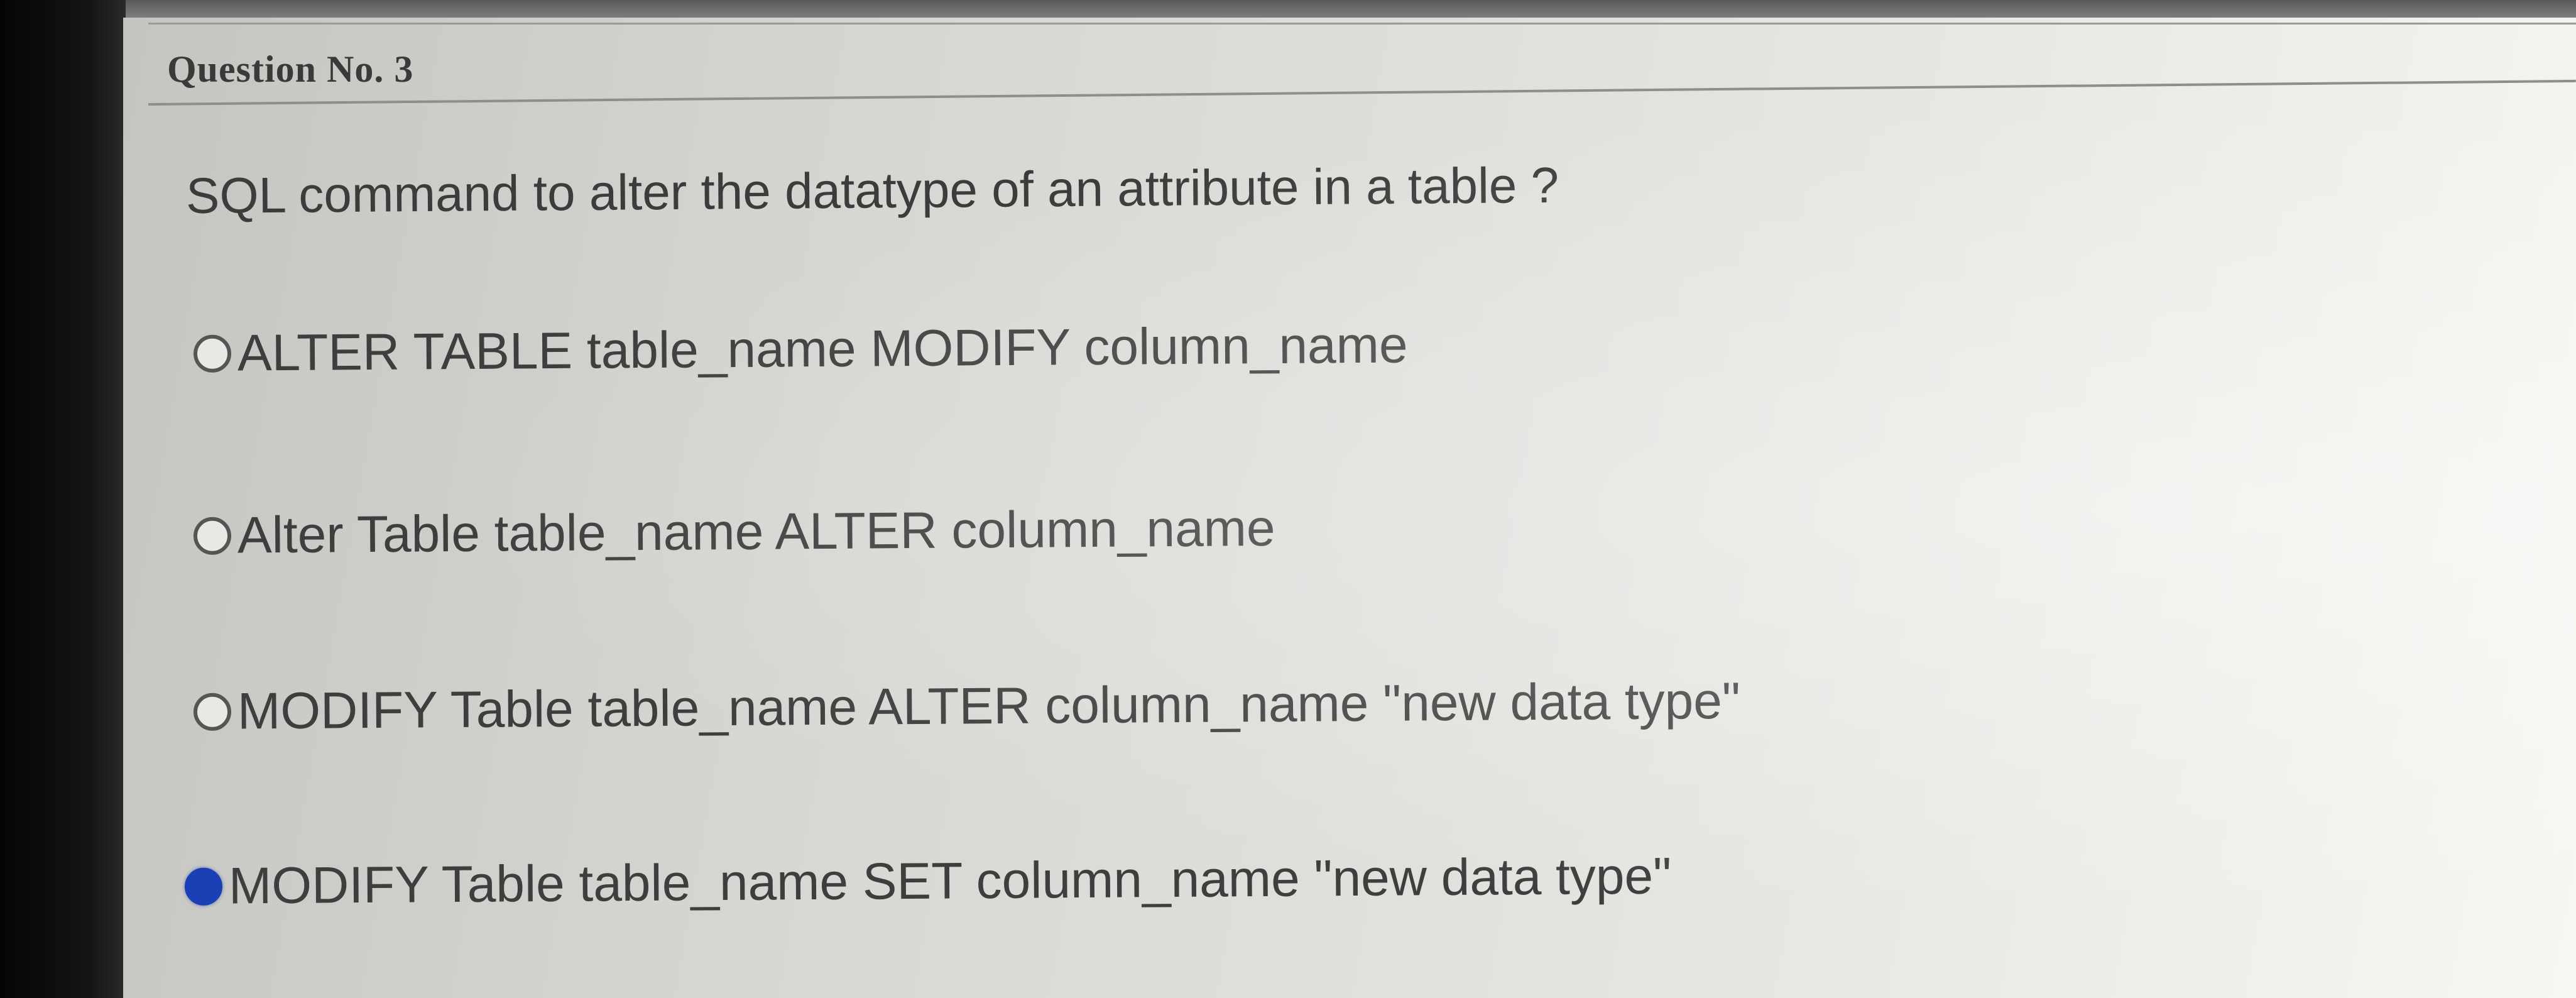 This screenshot has height=998, width=2576. What do you see at coordinates (63, 499) in the screenshot?
I see `monitor-bezel-left` at bounding box center [63, 499].